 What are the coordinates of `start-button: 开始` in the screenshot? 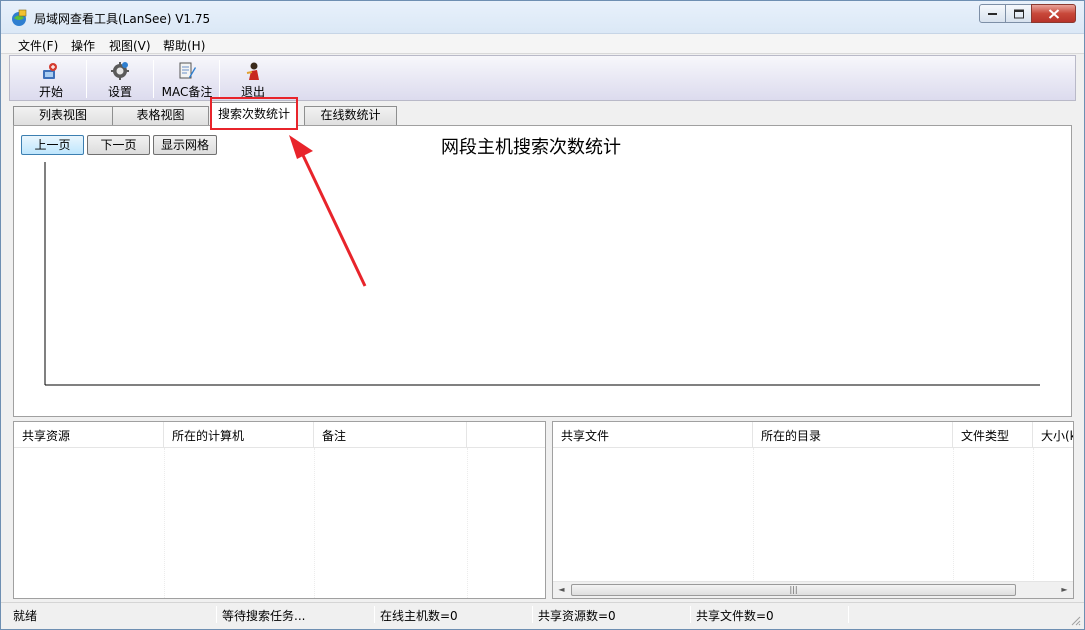 It's located at (51, 78).